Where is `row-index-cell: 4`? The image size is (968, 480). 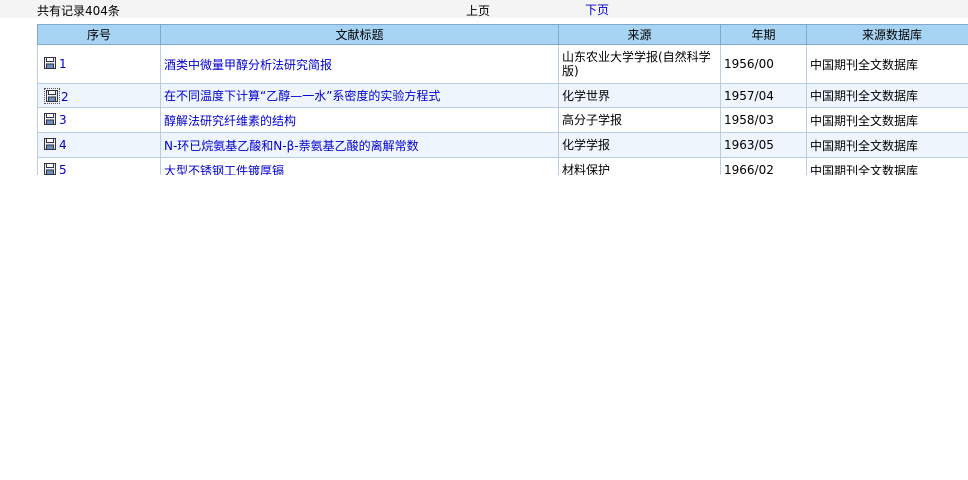 row-index-cell: 4 is located at coordinates (99, 145).